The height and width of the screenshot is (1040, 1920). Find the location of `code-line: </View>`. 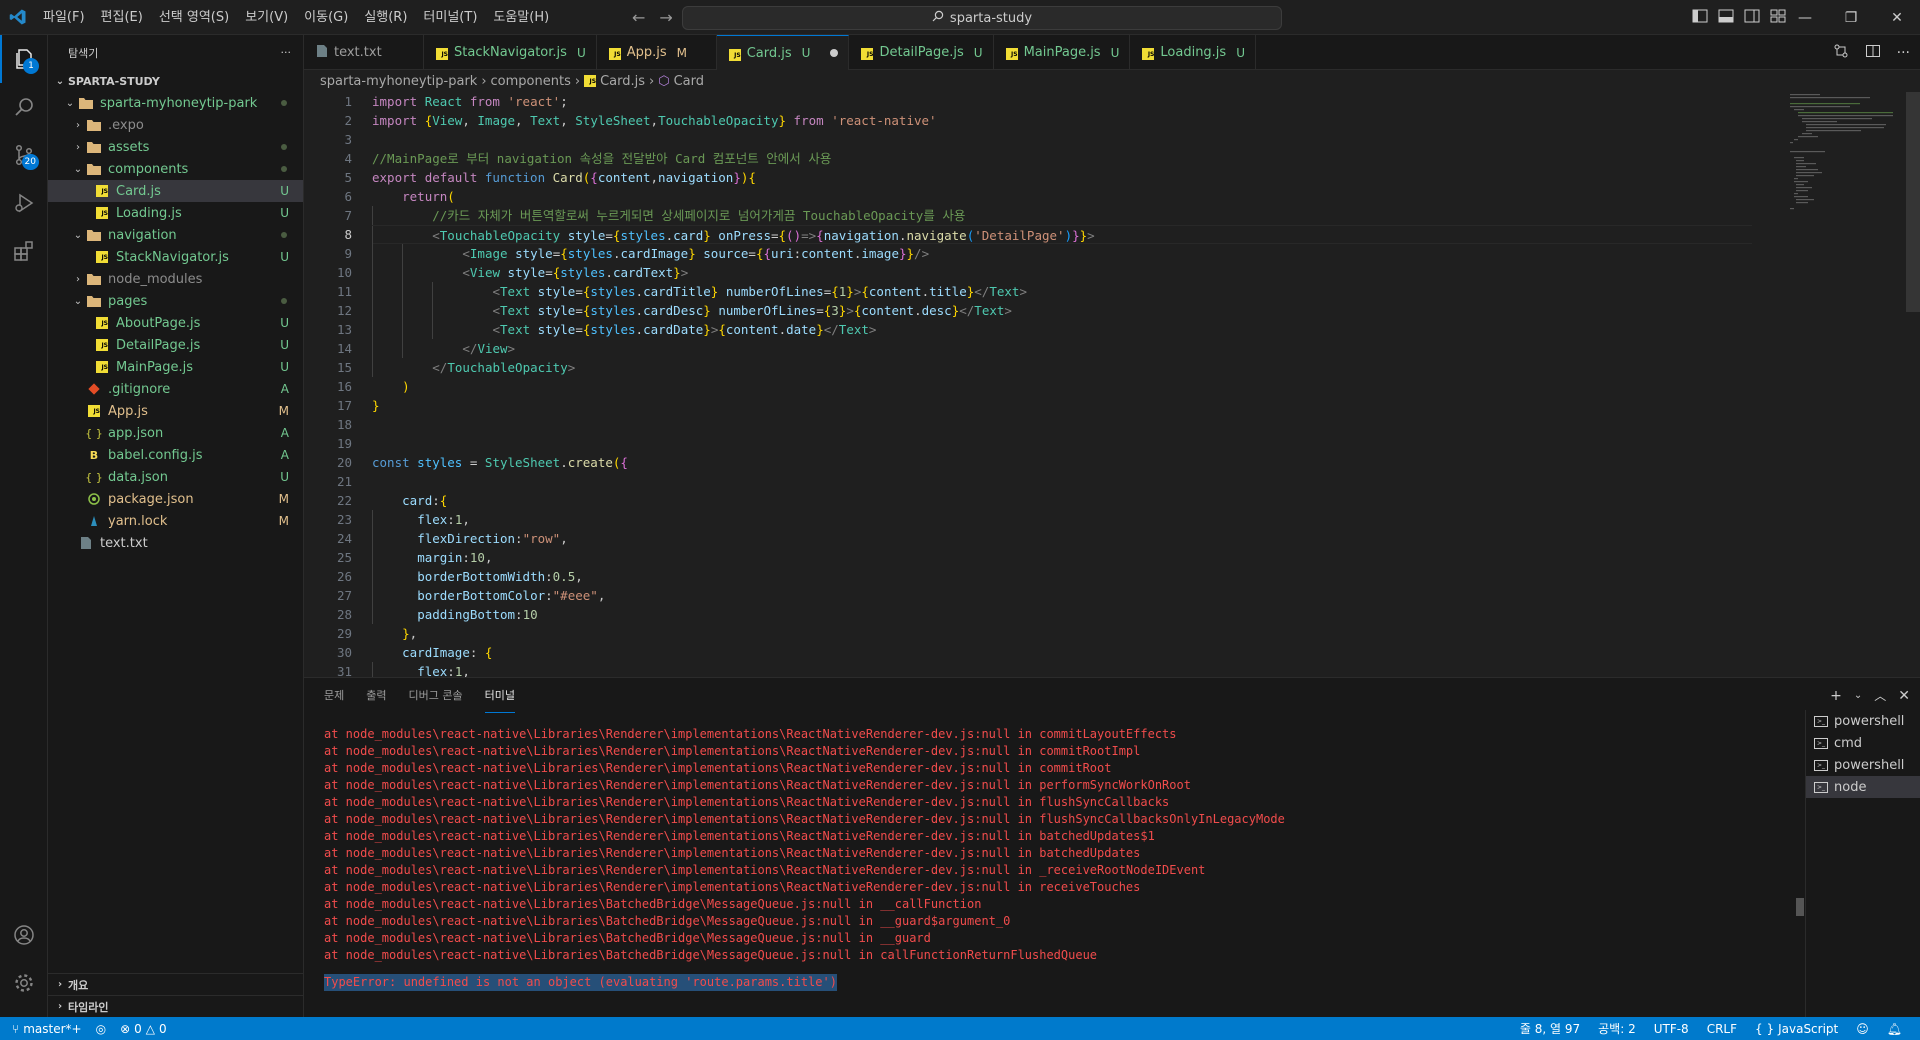

code-line: </View> is located at coordinates (1062, 348).